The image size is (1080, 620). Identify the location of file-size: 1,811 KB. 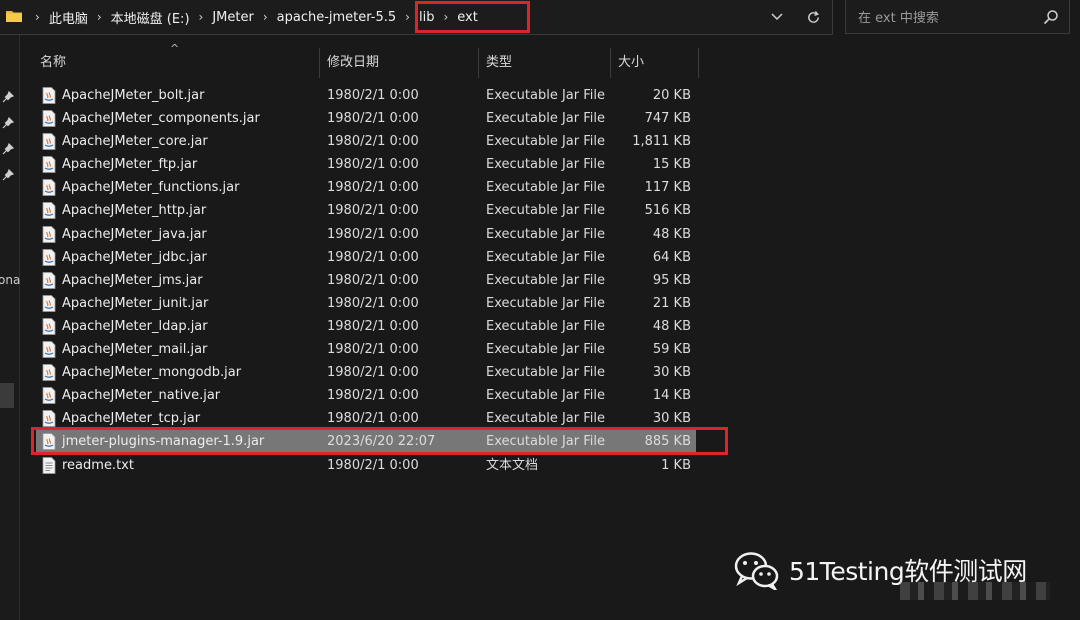
(661, 142).